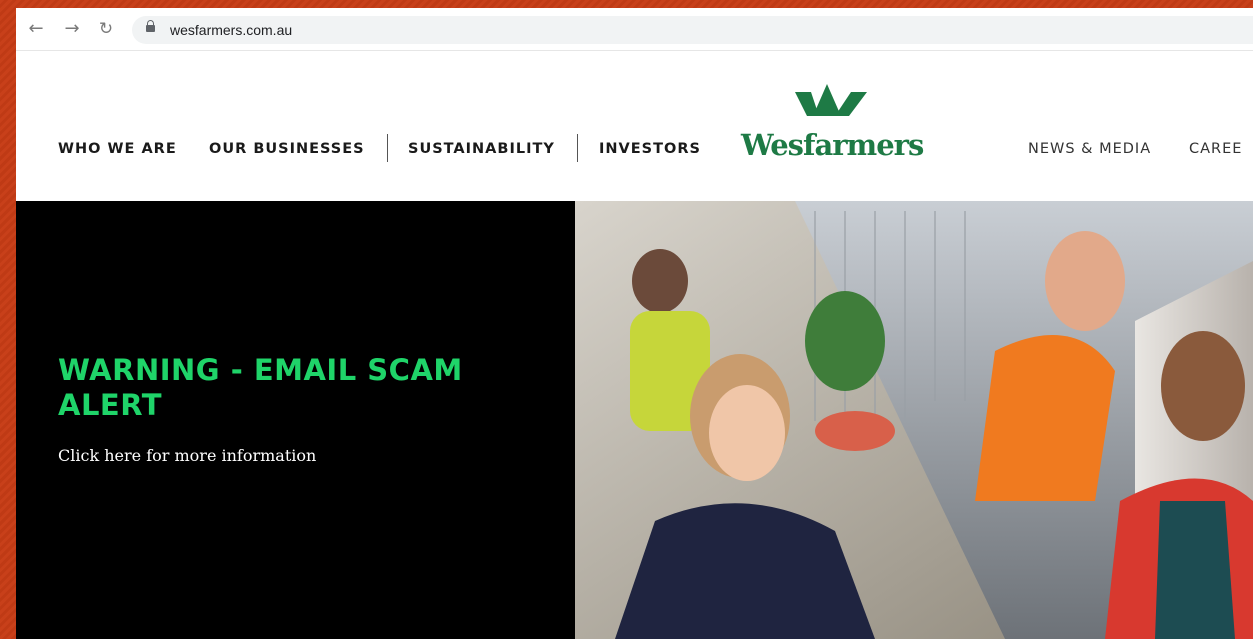 This screenshot has width=1253, height=639. I want to click on back-arrow-icon: ←, so click(36, 29).